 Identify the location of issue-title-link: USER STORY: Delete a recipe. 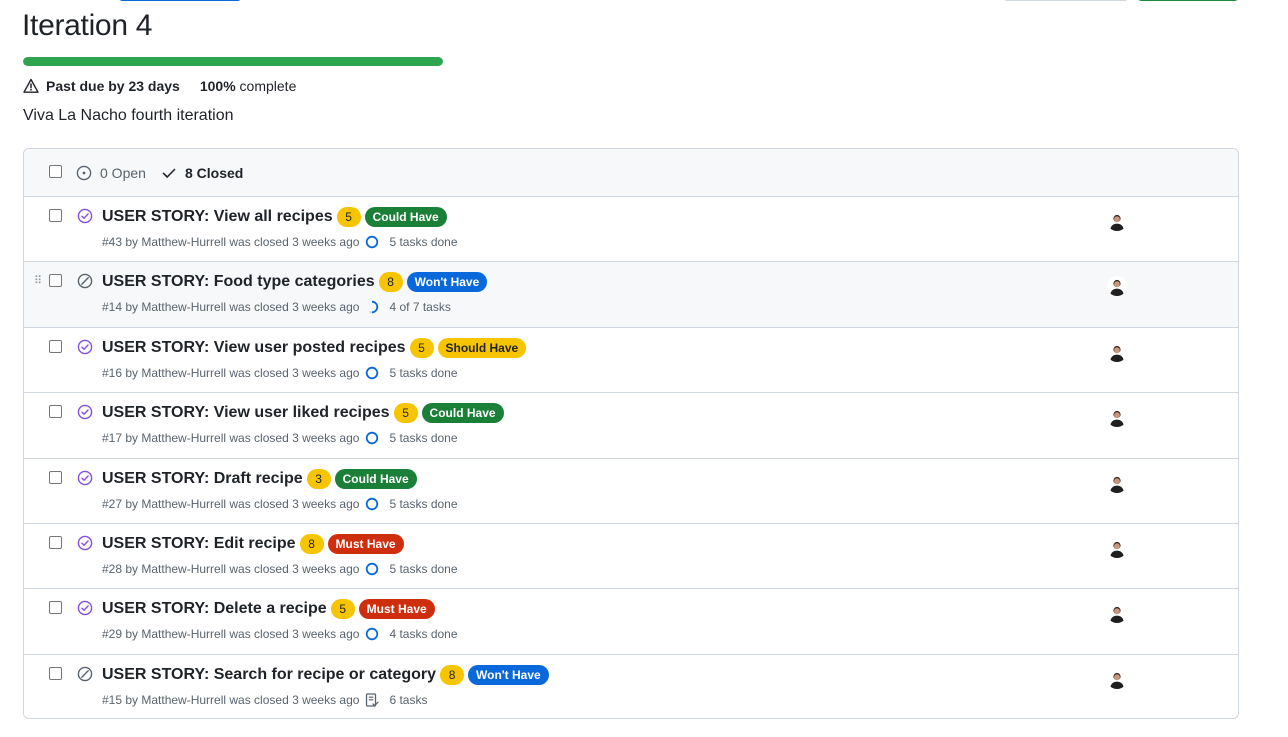
(214, 609).